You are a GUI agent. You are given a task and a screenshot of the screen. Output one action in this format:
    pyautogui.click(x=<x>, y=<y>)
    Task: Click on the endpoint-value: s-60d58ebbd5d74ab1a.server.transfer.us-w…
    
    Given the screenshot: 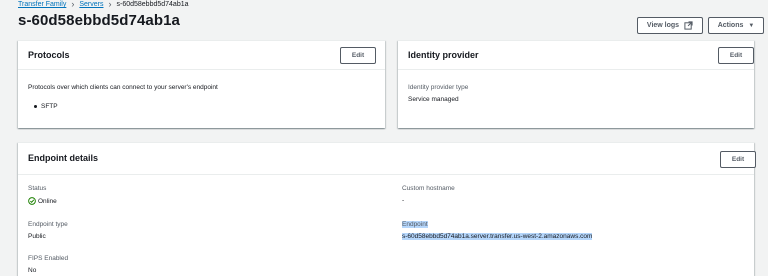 What is the action you would take?
    pyautogui.click(x=497, y=236)
    